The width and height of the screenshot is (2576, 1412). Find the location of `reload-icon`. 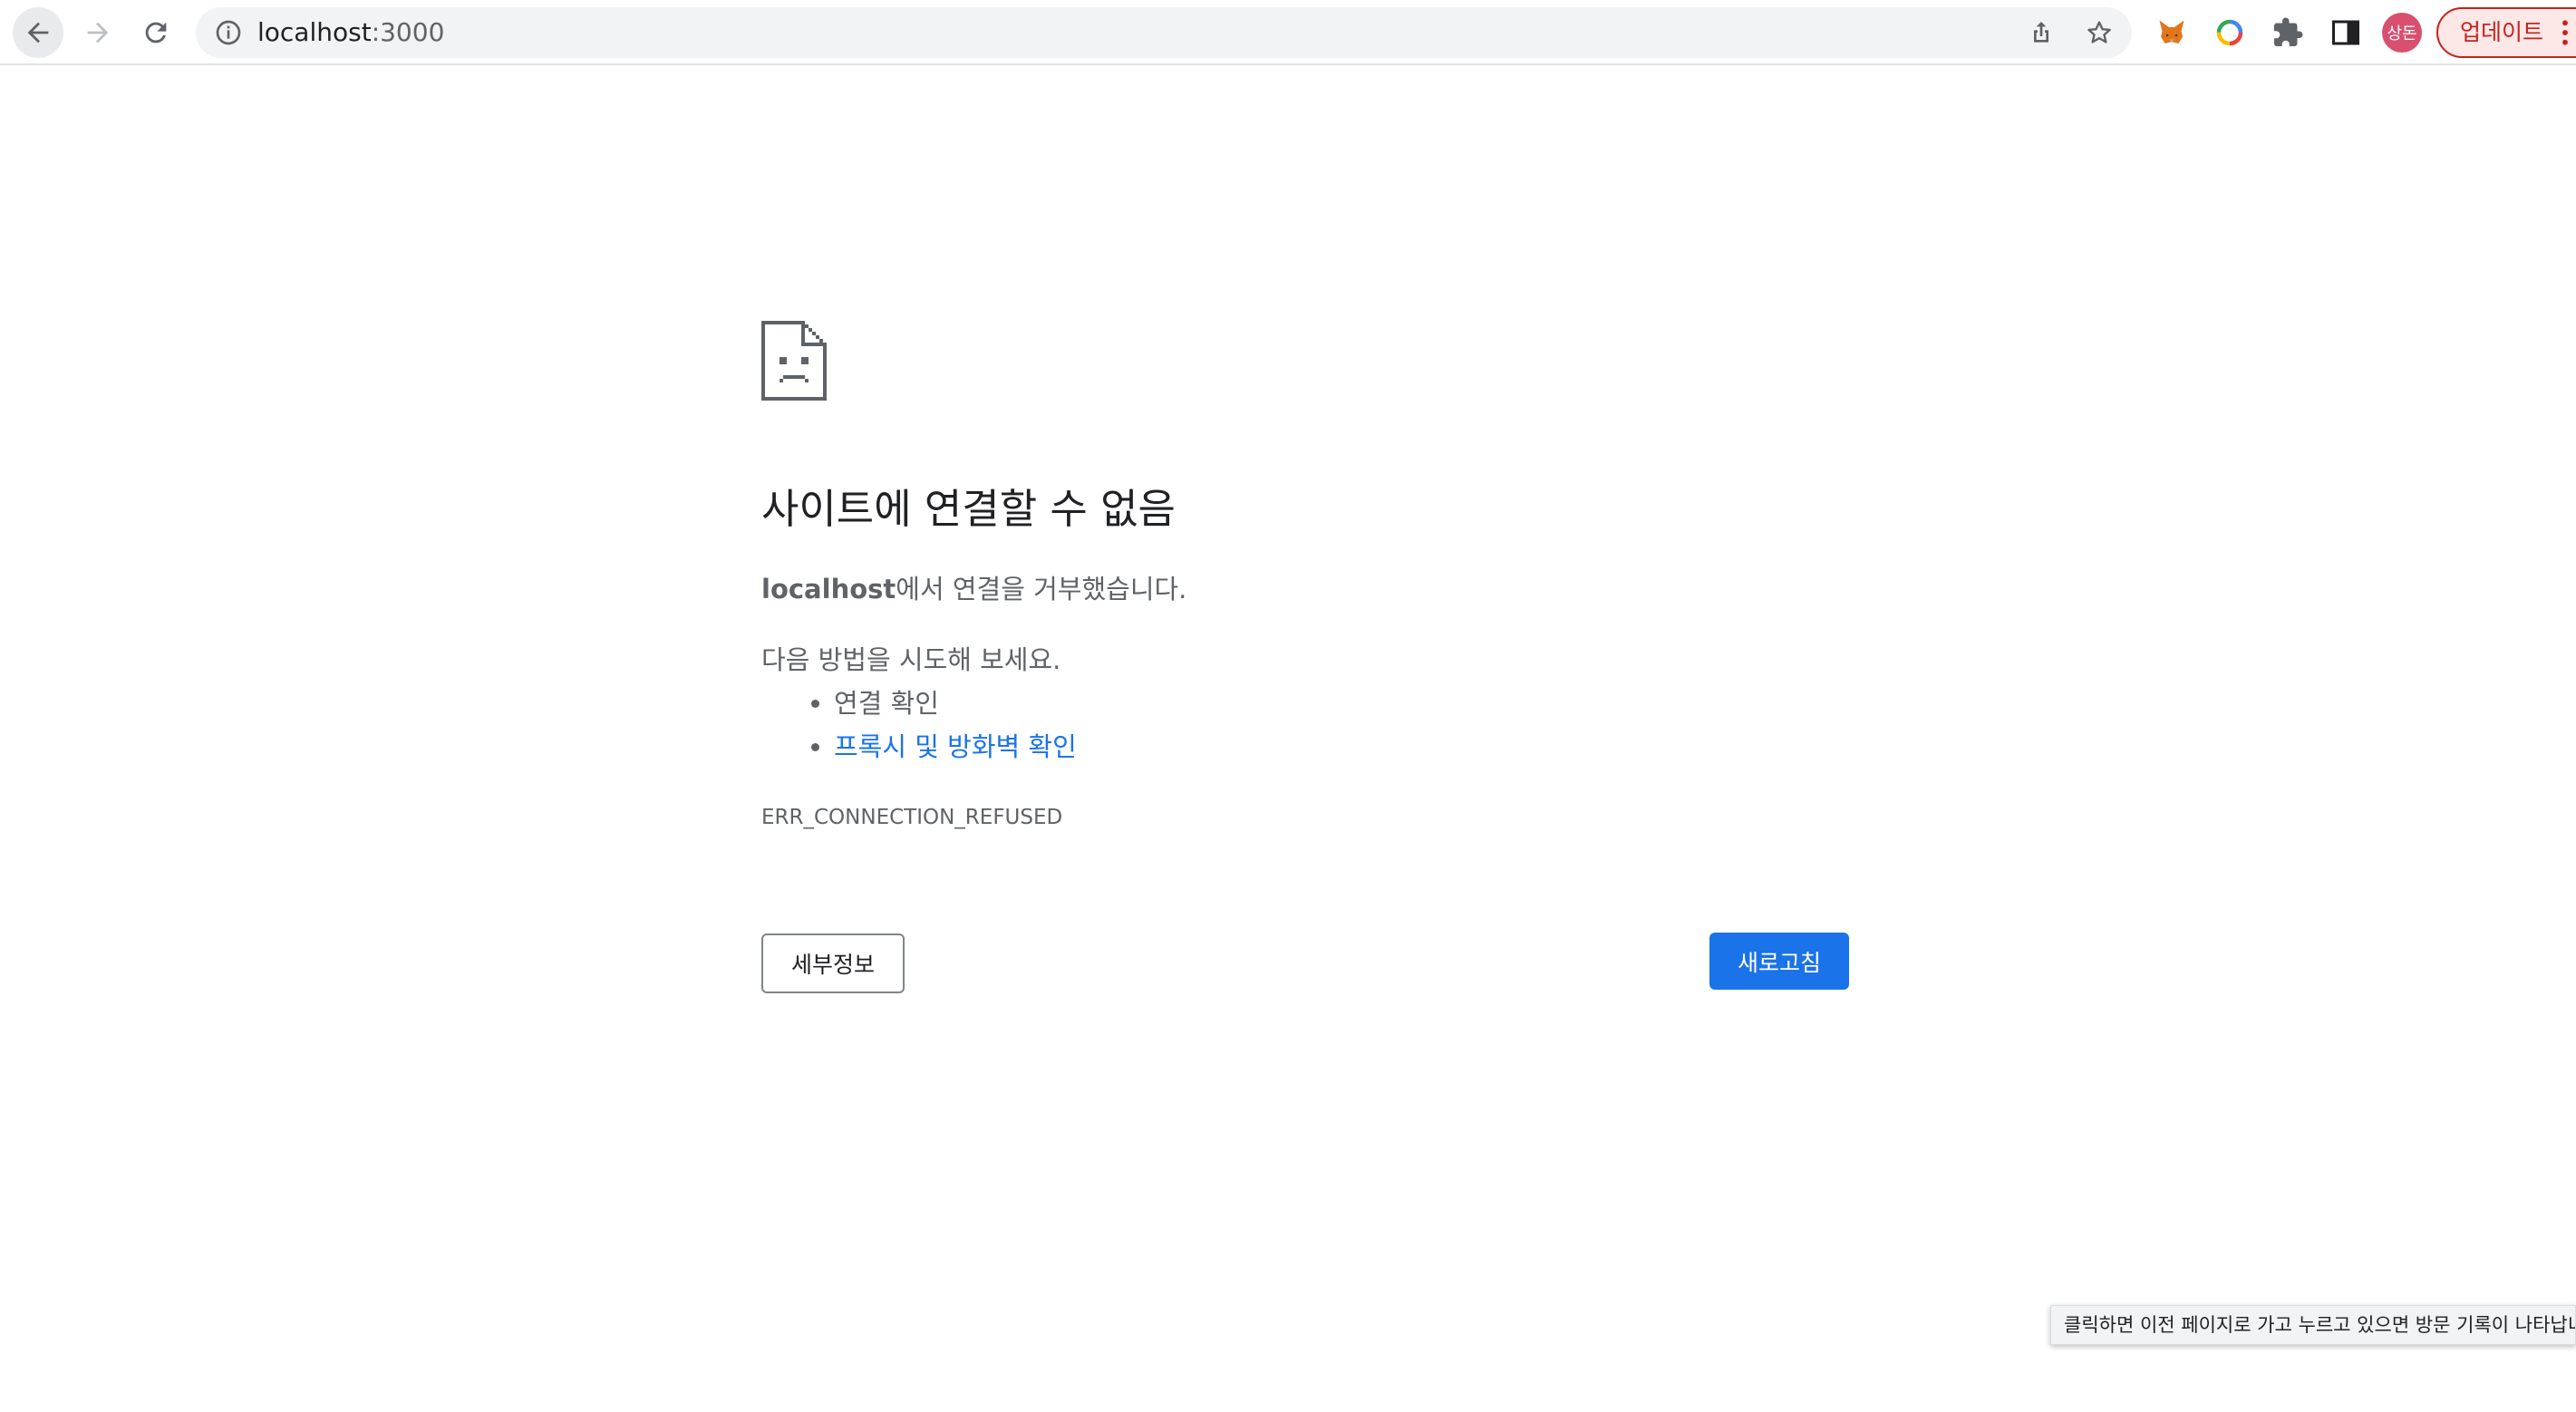

reload-icon is located at coordinates (156, 33).